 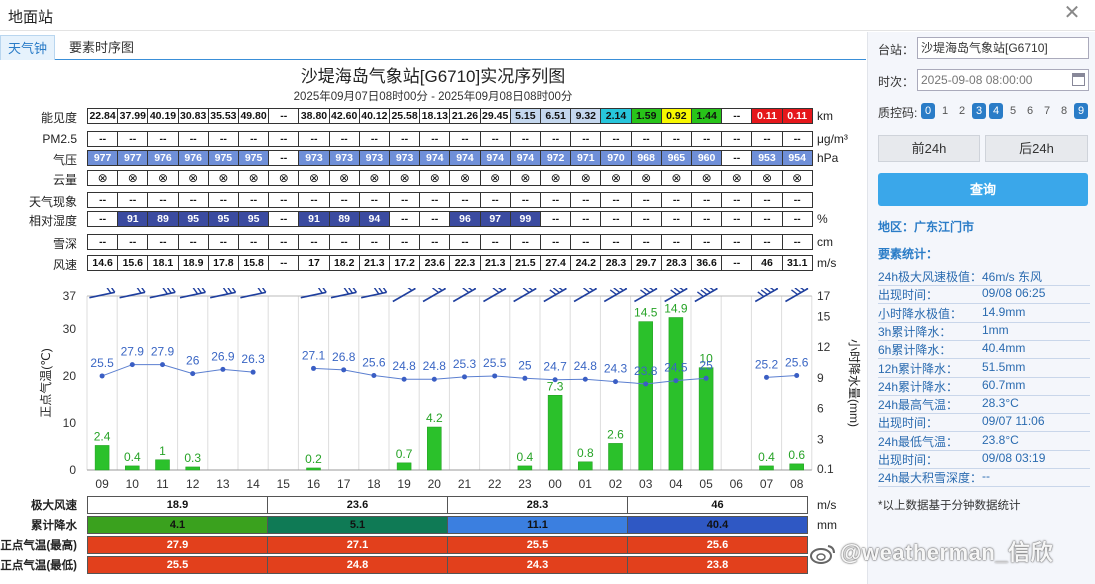 What do you see at coordinates (465, 364) in the screenshot?
I see `temperature-label: 25.3` at bounding box center [465, 364].